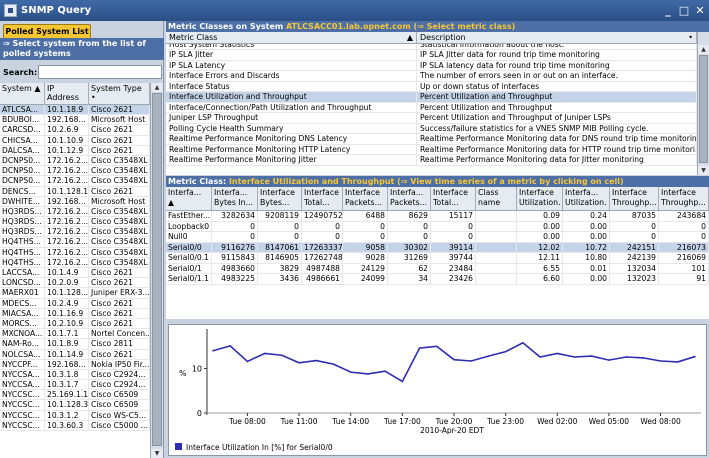  What do you see at coordinates (75, 354) in the screenshot?
I see `table-row: NOLCSA... 10.1.14.9 Cisco 2621` at bounding box center [75, 354].